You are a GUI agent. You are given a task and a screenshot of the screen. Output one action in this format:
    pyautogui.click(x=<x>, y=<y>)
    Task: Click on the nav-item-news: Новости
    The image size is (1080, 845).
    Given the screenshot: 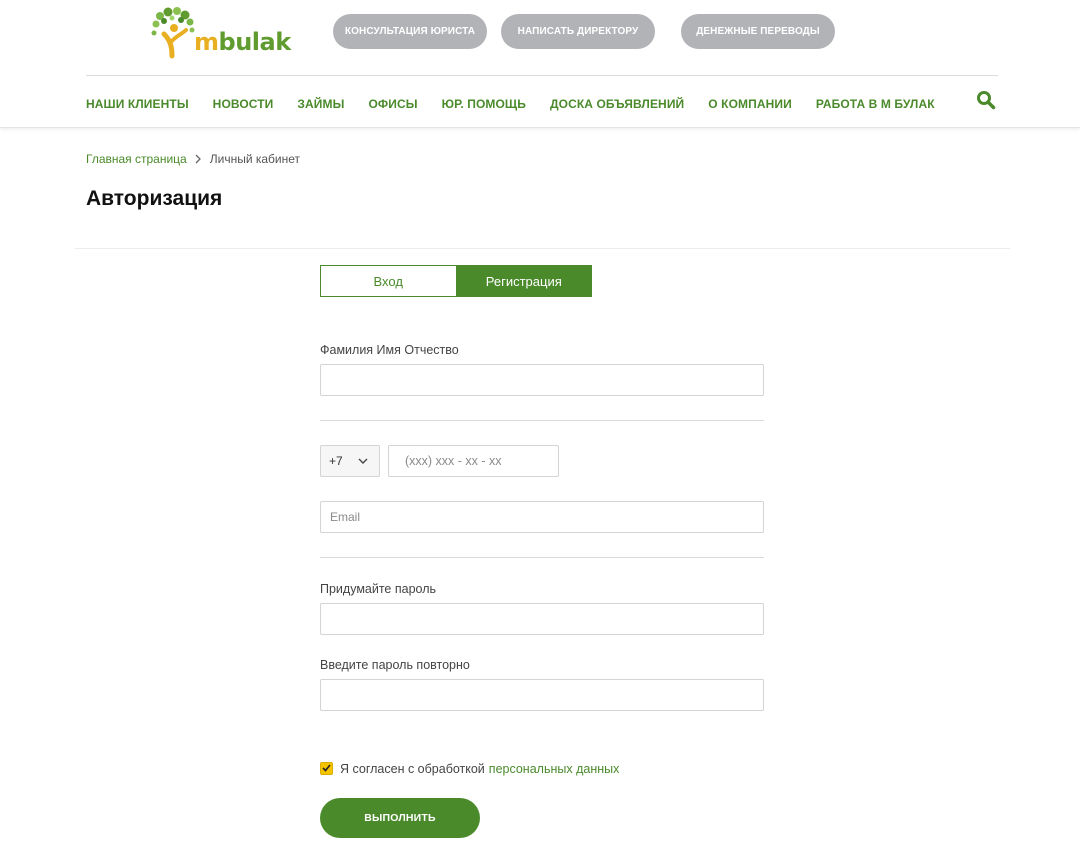 What is the action you would take?
    pyautogui.click(x=243, y=104)
    